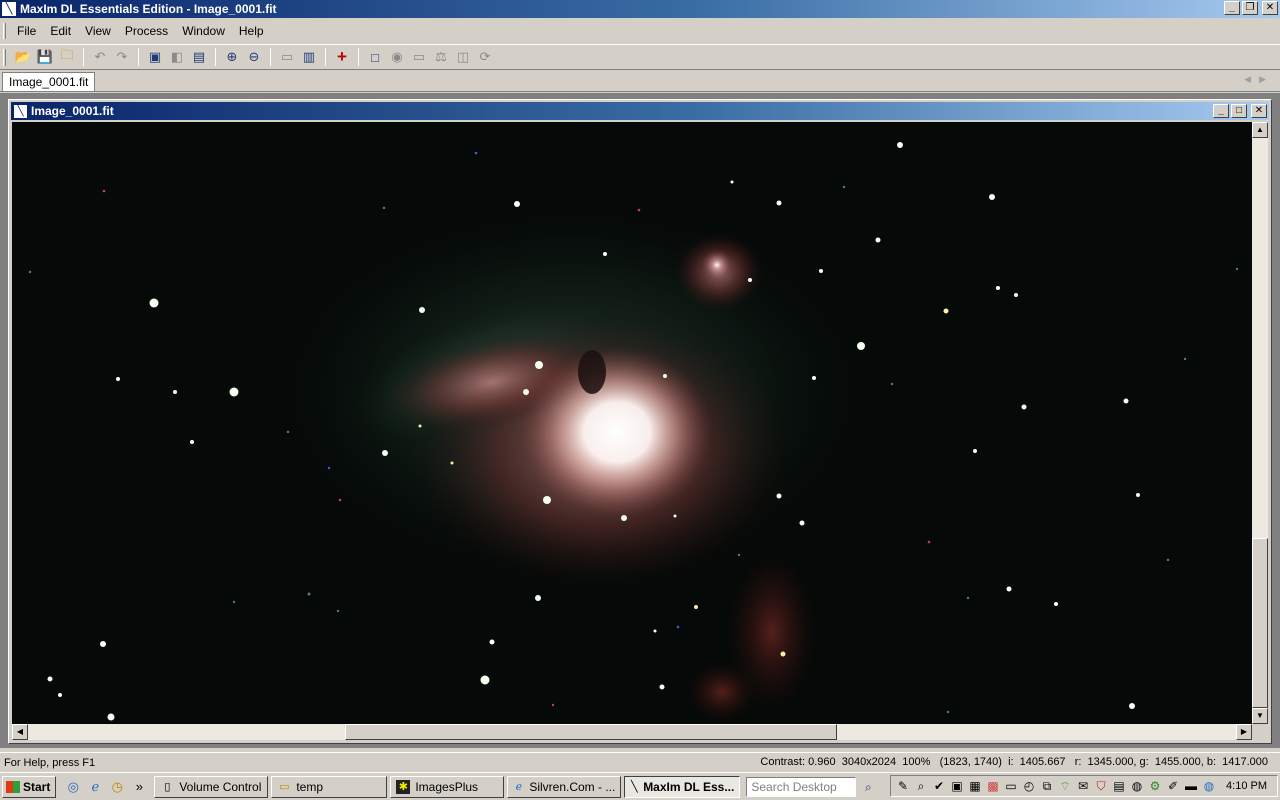 This screenshot has width=1280, height=800. What do you see at coordinates (60, 31) in the screenshot?
I see `menu-edit: Edit` at bounding box center [60, 31].